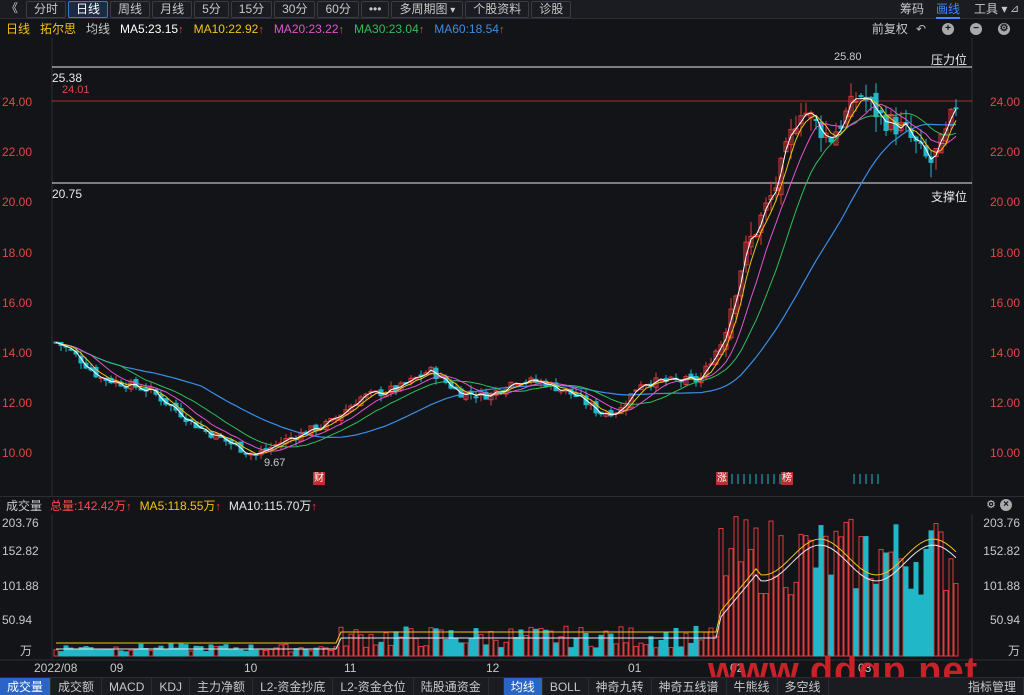 The image size is (1024, 695). Describe the element at coordinates (522, 686) in the screenshot. I see `tab-ma: 均线` at that location.